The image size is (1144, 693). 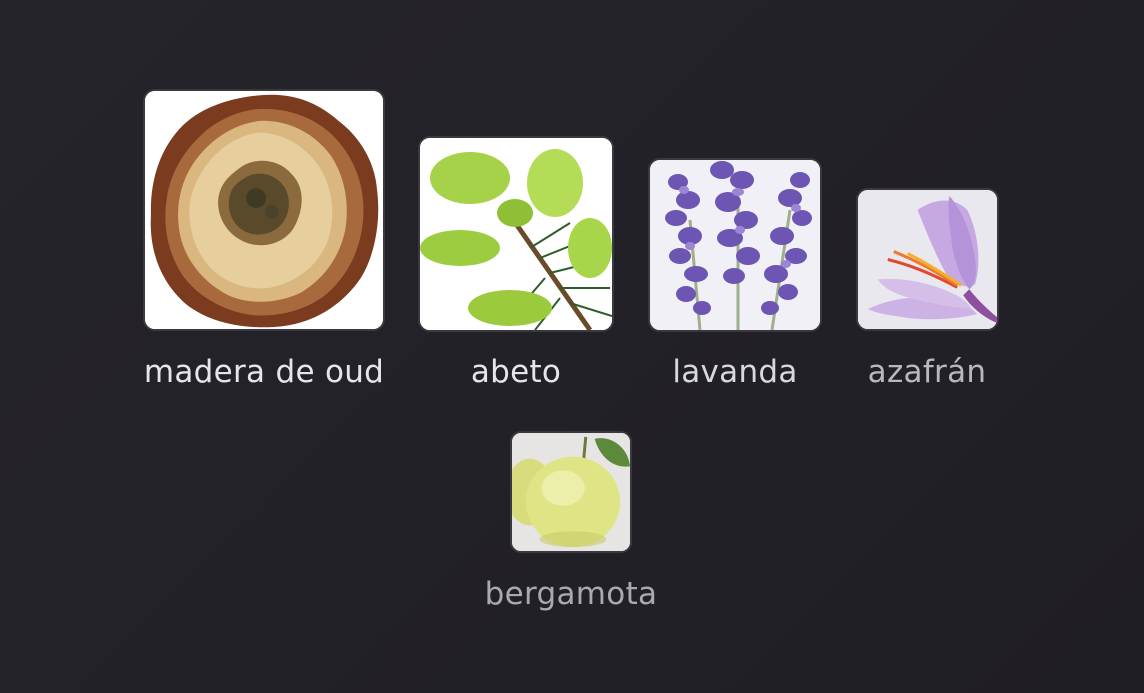 I want to click on saffron-icon, so click(x=927, y=259).